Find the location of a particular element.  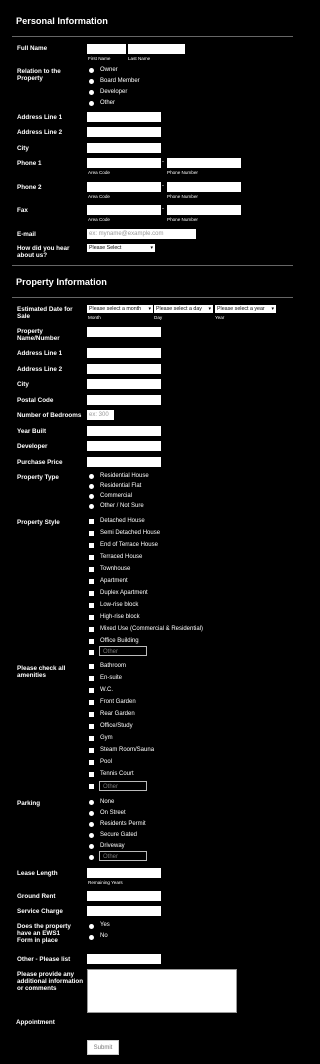

type-radio-commercial is located at coordinates (91, 496).